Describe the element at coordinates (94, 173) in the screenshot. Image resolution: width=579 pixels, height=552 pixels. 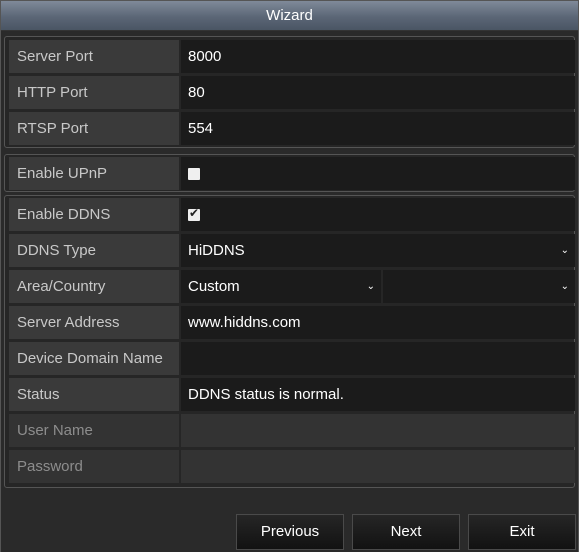
I see `enable-upnp-label: Enable UPnP` at that location.